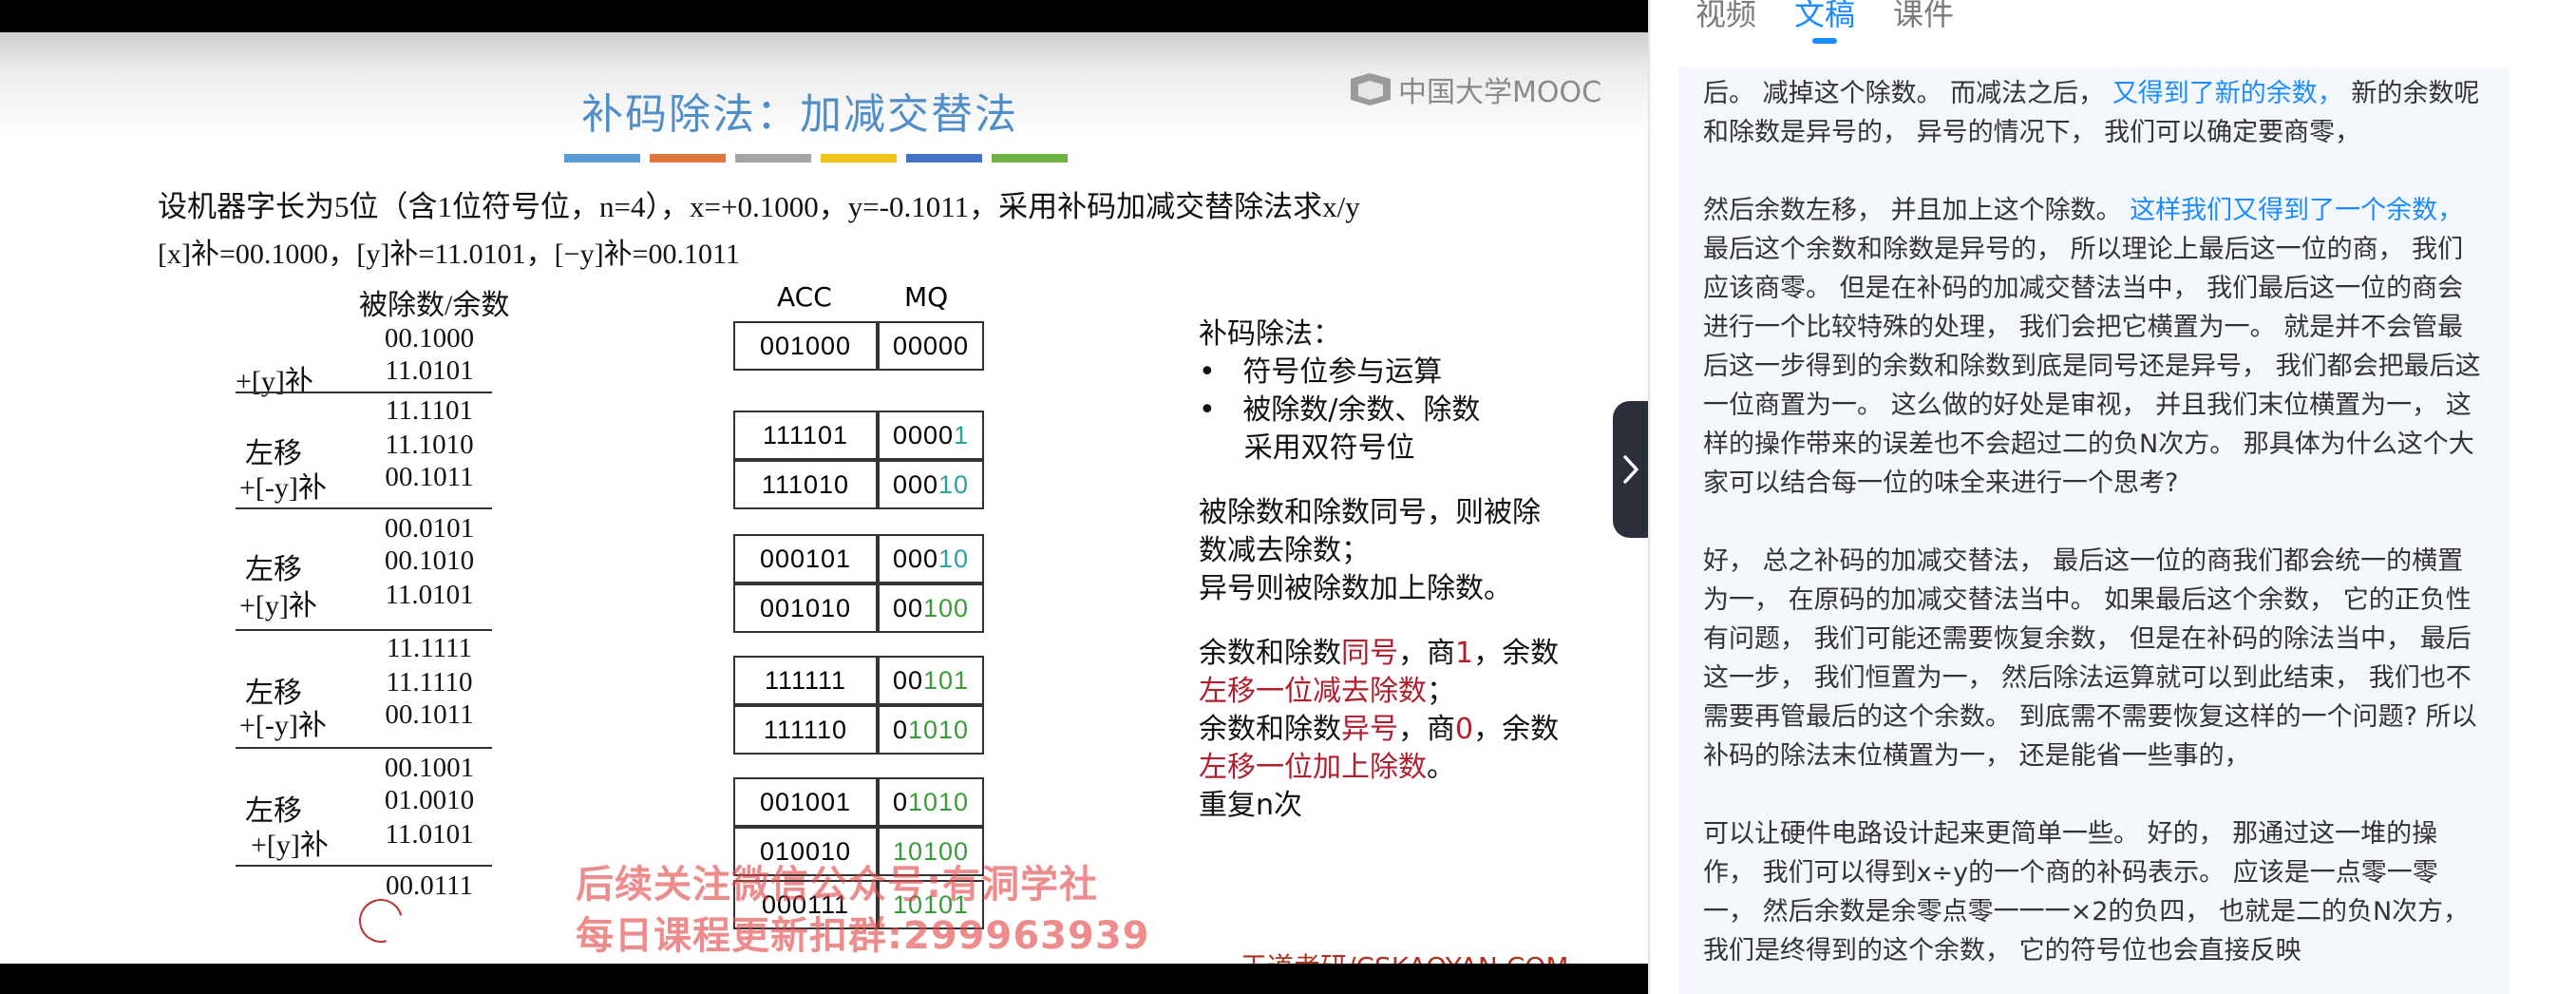  Describe the element at coordinates (907, 680) in the screenshot. I see `mq-bits: 00` at that location.